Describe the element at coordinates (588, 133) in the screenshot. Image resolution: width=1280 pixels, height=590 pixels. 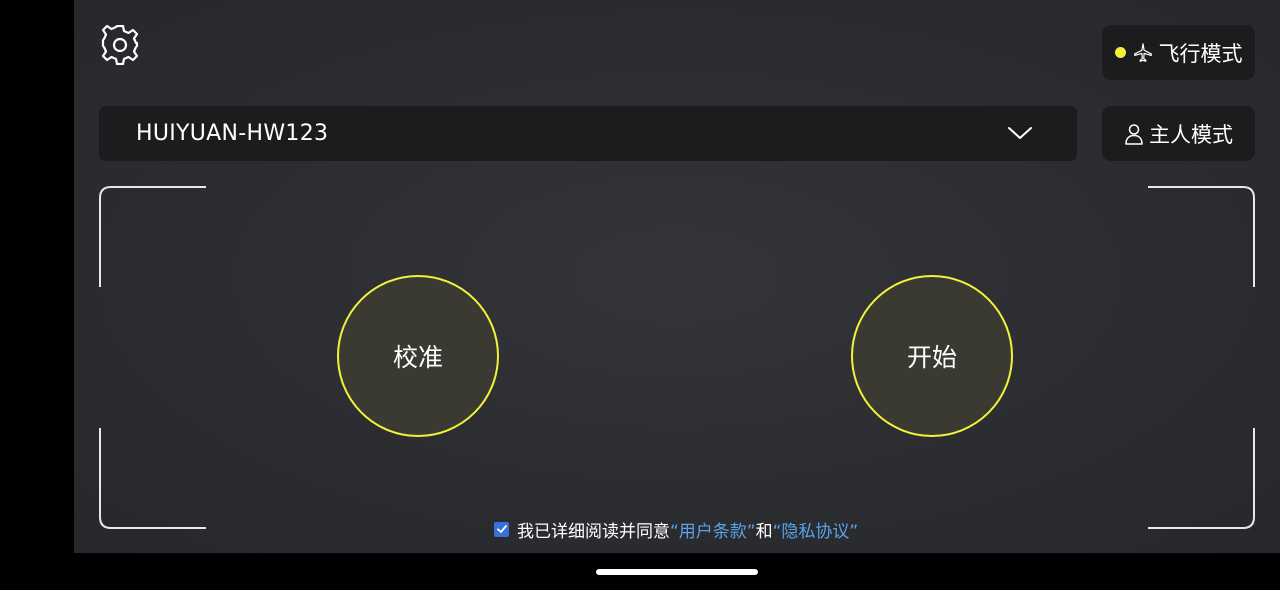
I see `device-select: HUIYUAN-HW123` at that location.